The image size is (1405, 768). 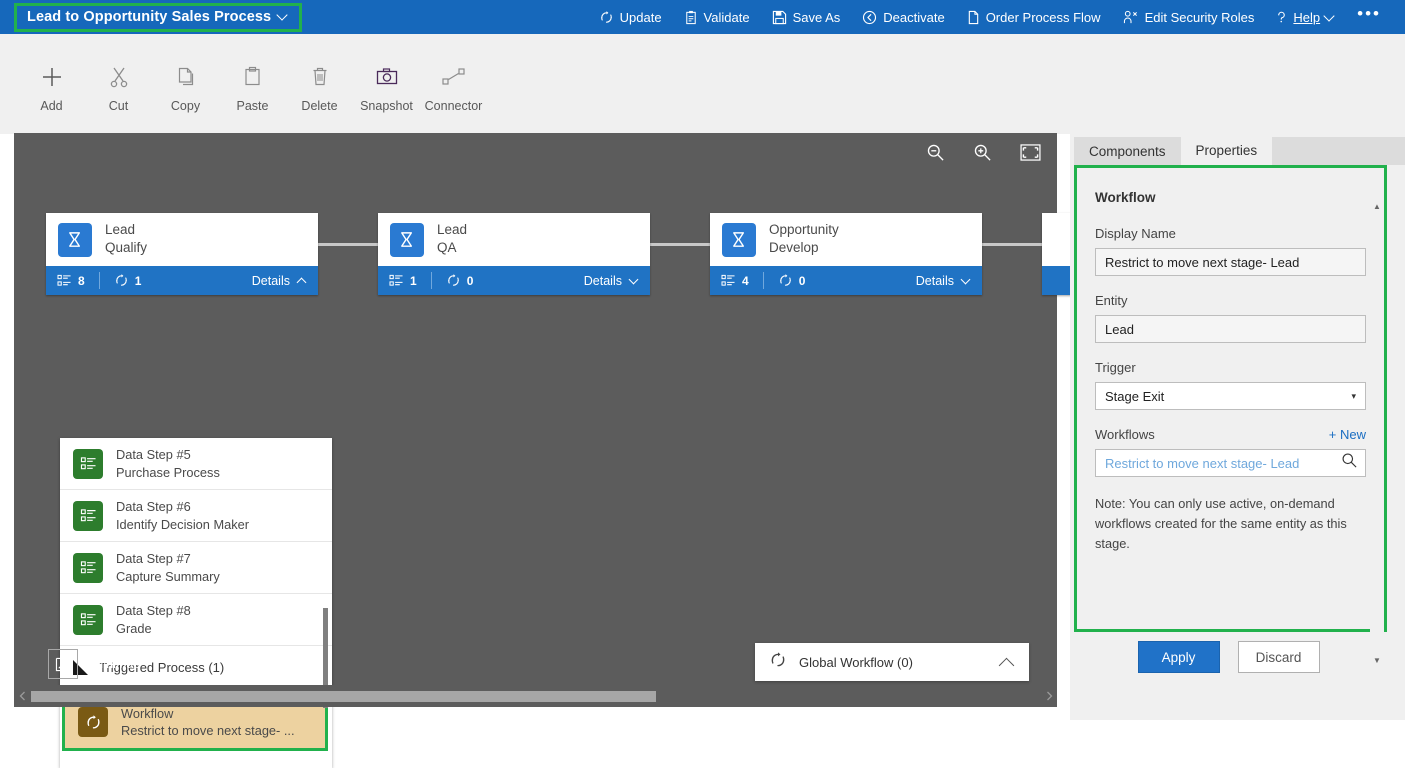 I want to click on save-as-label: Save As, so click(x=816, y=17).